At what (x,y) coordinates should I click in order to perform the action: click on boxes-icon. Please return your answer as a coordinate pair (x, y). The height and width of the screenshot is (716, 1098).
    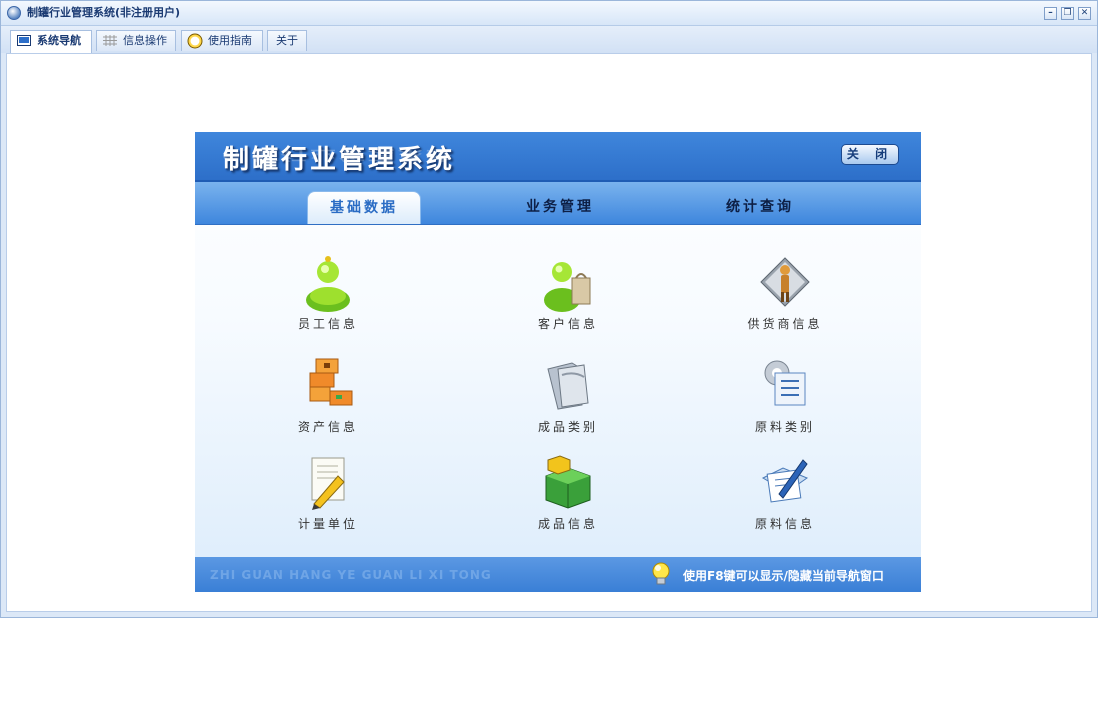
    Looking at the image, I should click on (331, 382).